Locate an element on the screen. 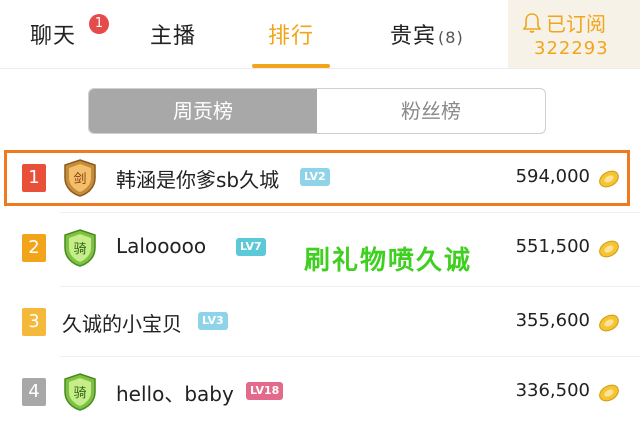 The height and width of the screenshot is (426, 640). overlay-promo-text: 刷礼物喷久诚 is located at coordinates (388, 261).